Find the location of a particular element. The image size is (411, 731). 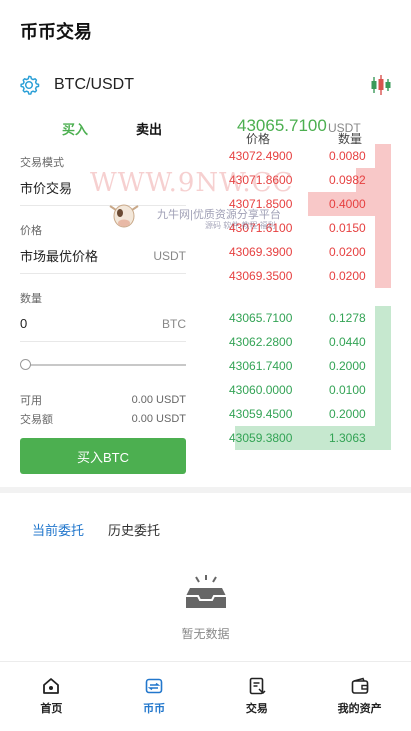

empty-state: 暂无数据 is located at coordinates (205, 608).